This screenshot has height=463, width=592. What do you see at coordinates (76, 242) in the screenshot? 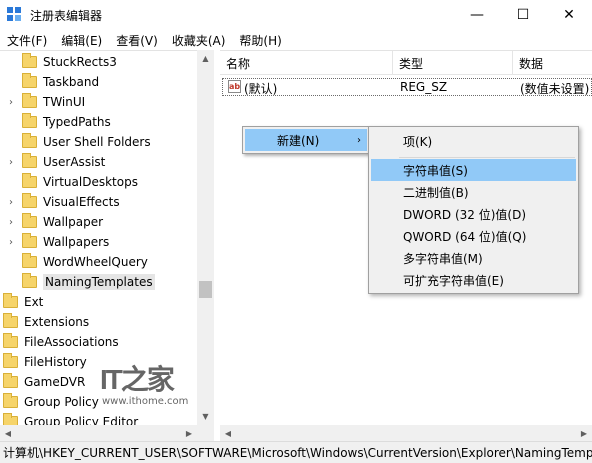
I see `tree-item-label: Wallpapers` at bounding box center [76, 242].